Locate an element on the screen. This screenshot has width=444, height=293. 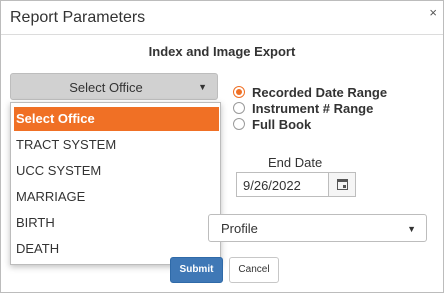
dialog-subtitle: Index and Image Export is located at coordinates (222, 51).